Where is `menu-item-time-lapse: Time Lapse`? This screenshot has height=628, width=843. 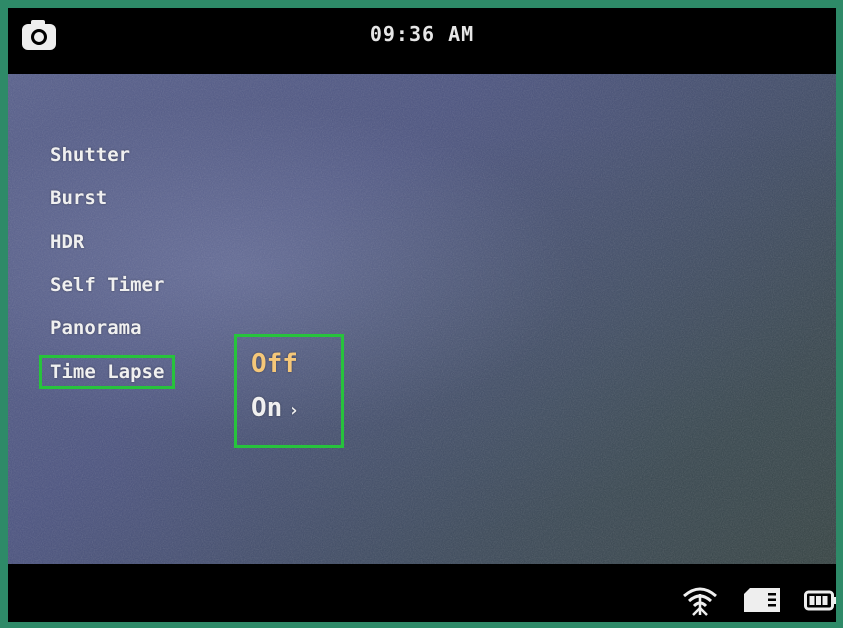
menu-item-time-lapse: Time Lapse is located at coordinates (107, 372).